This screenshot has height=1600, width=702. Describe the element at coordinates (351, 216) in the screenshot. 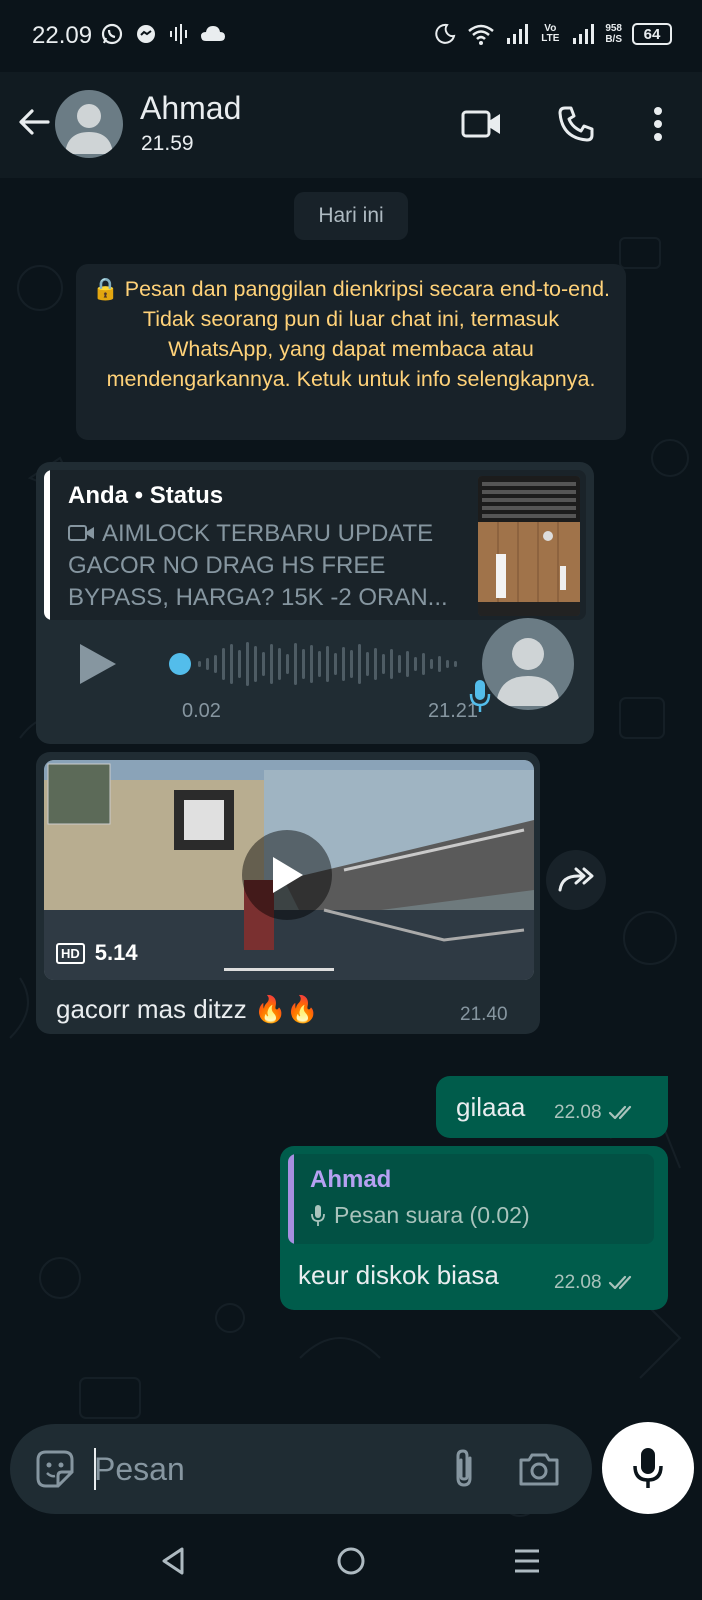

I see `date-divider: Hari ini` at that location.